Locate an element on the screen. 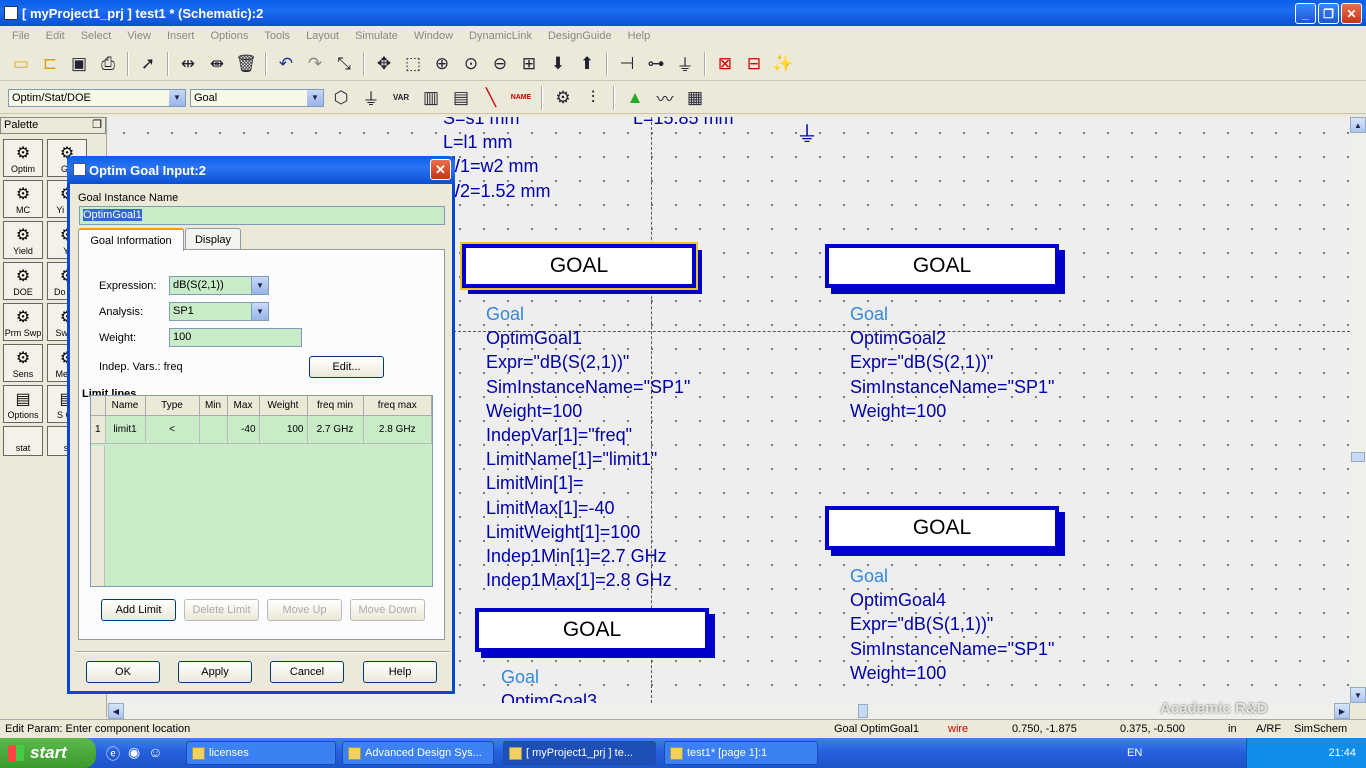 This screenshot has width=1366, height=768. short-icon: ⊟ is located at coordinates (754, 64).